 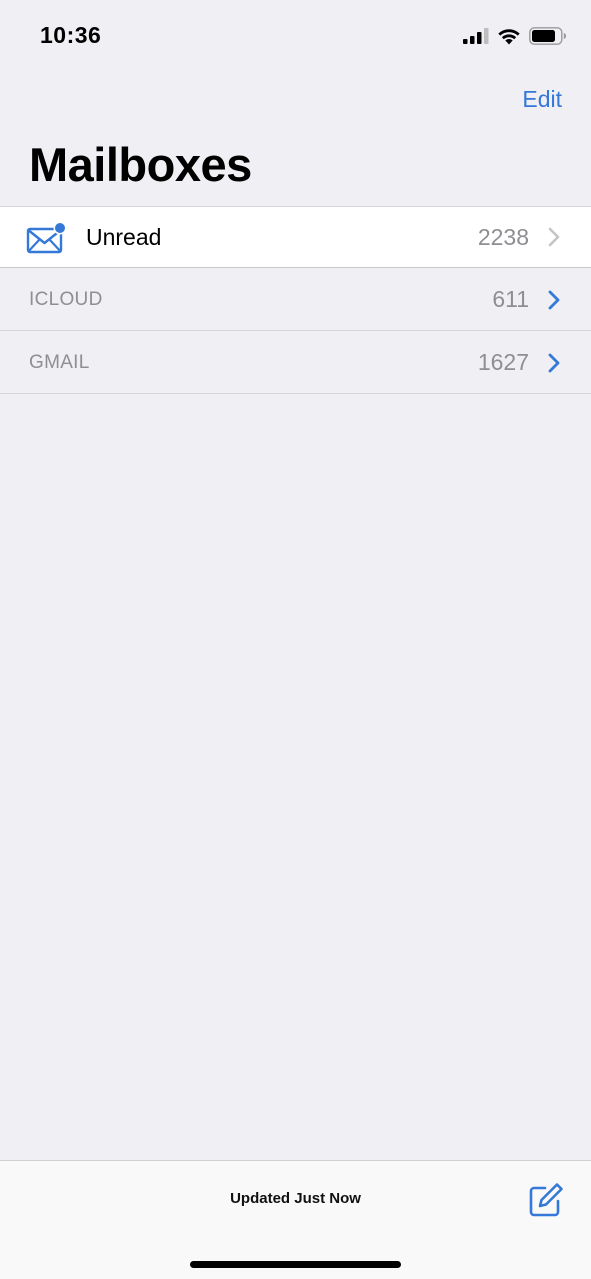 What do you see at coordinates (295, 35) in the screenshot?
I see `status-bar: 10:36` at bounding box center [295, 35].